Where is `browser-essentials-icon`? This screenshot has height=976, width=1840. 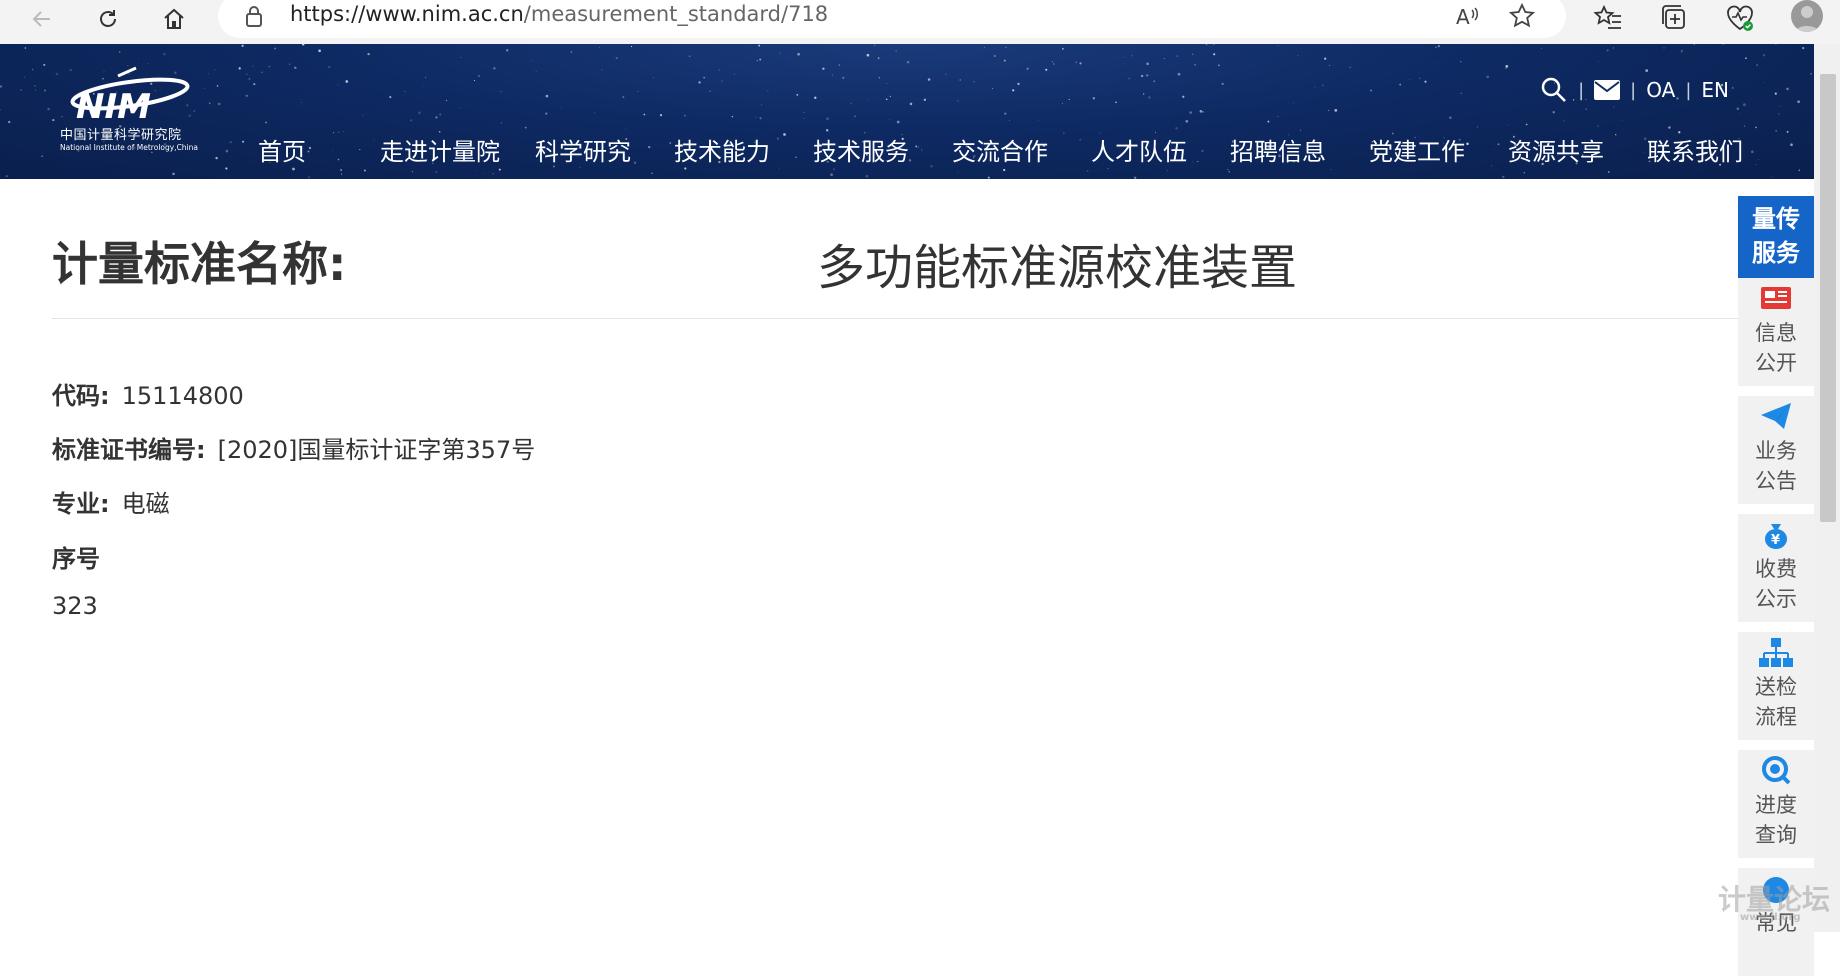 browser-essentials-icon is located at coordinates (1740, 18).